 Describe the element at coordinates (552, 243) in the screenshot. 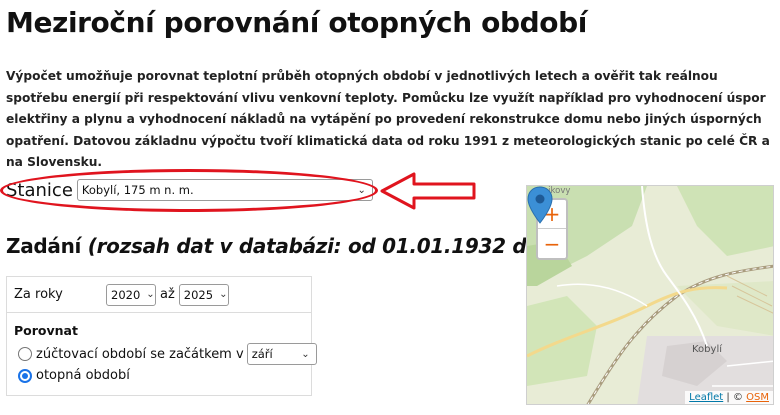

I see `zoom-out-button: −` at that location.